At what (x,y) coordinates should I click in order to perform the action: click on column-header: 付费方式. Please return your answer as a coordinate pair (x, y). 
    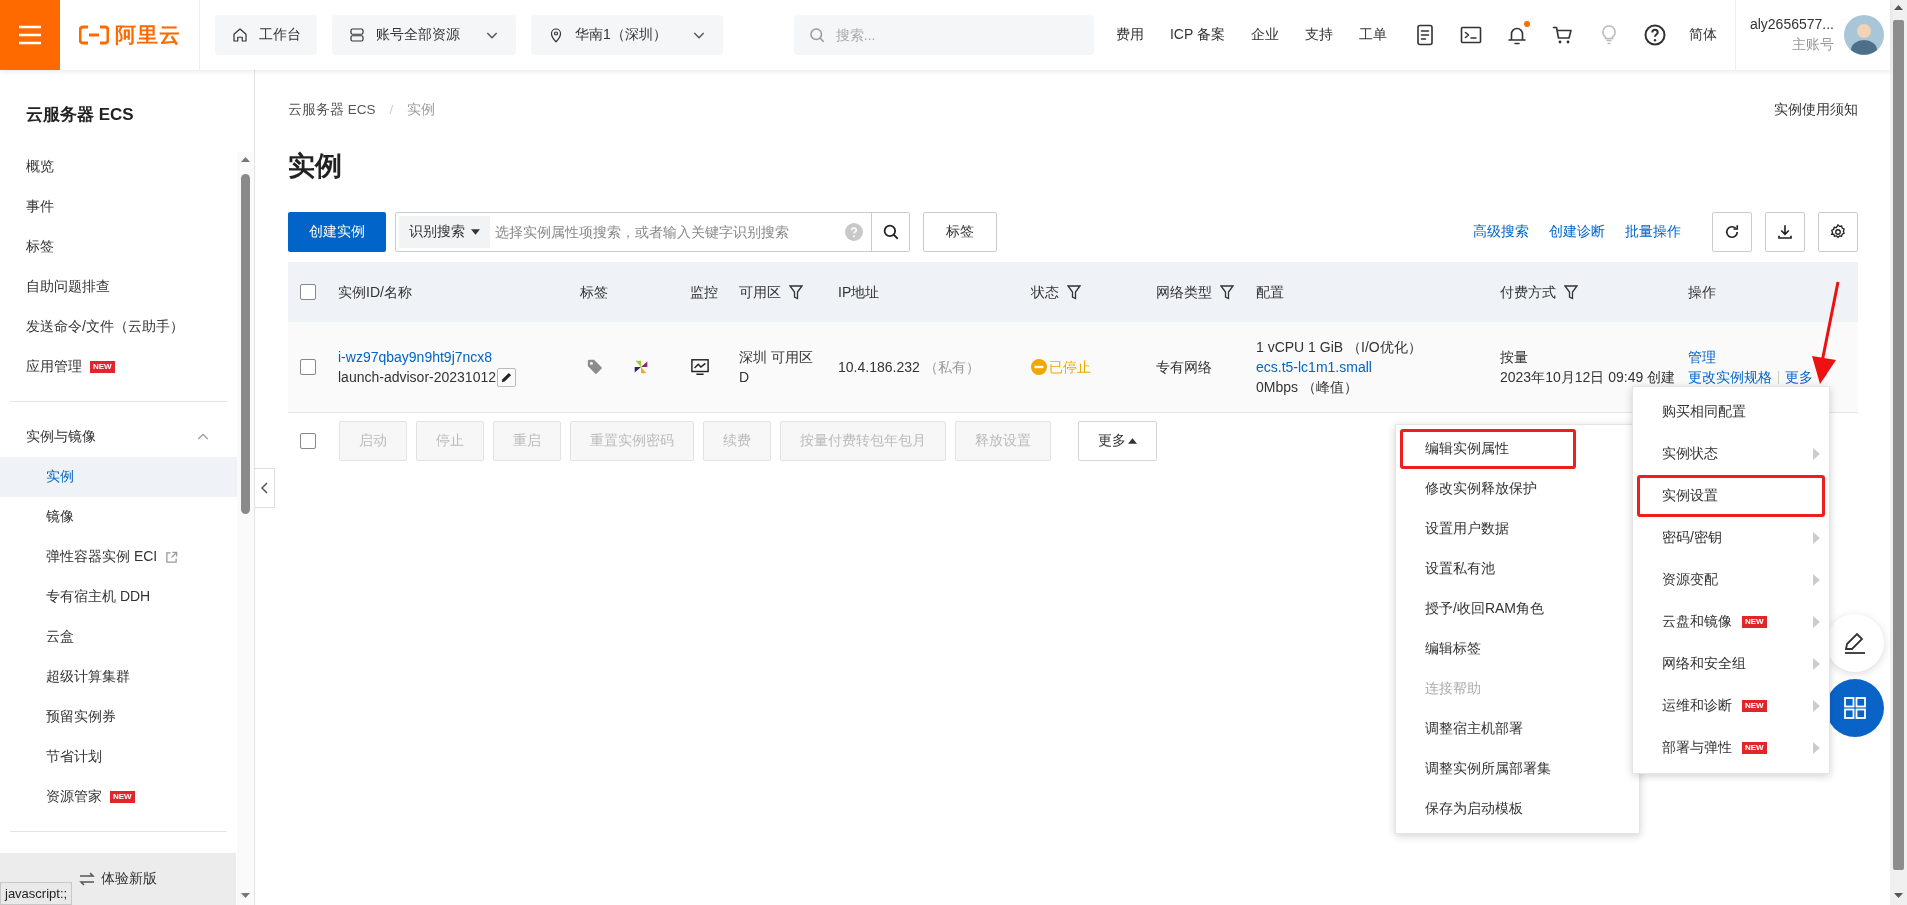
    Looking at the image, I should click on (1528, 292).